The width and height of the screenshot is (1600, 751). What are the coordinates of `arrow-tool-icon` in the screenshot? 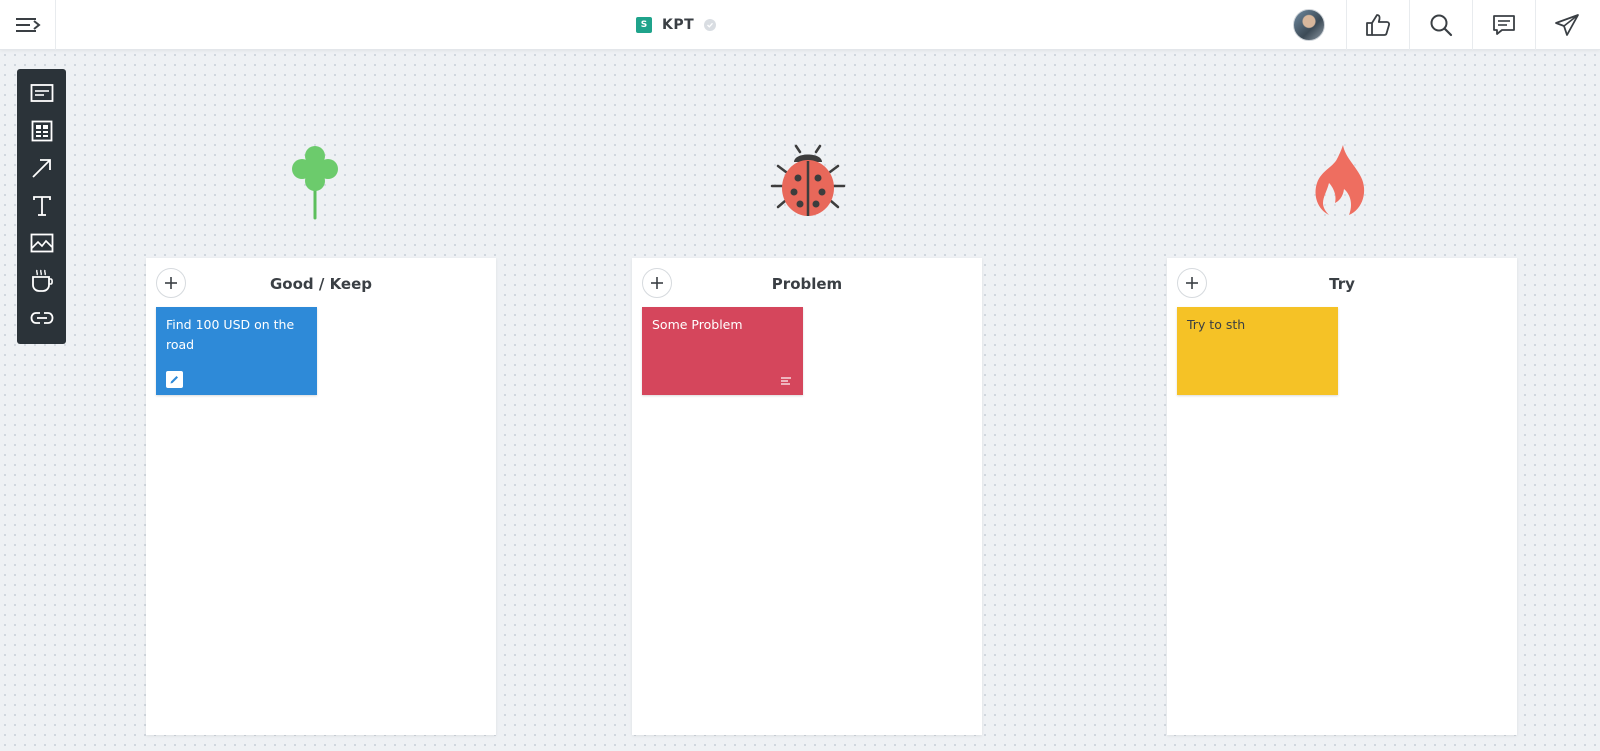 It's located at (41, 168).